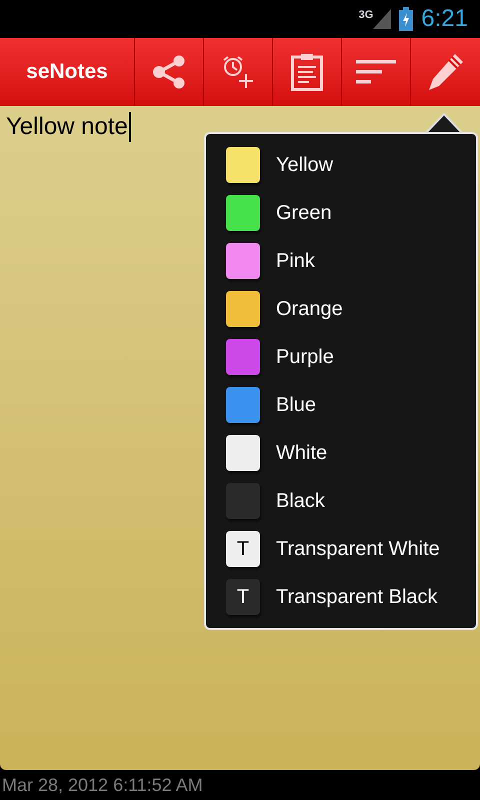 The image size is (480, 800). Describe the element at coordinates (341, 165) in the screenshot. I see `color-menu-item: Yellow` at that location.